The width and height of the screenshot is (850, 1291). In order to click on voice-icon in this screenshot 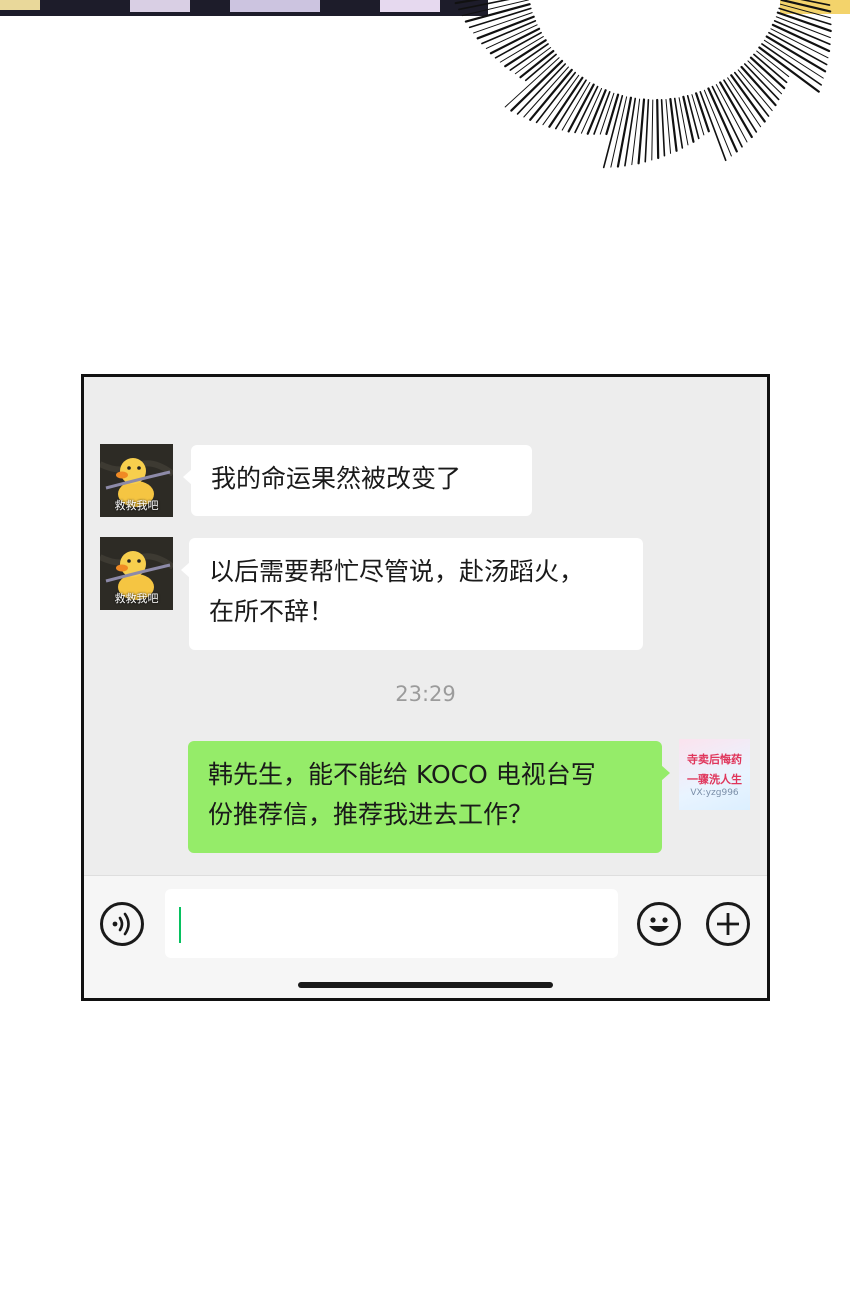, I will do `click(121, 924)`.